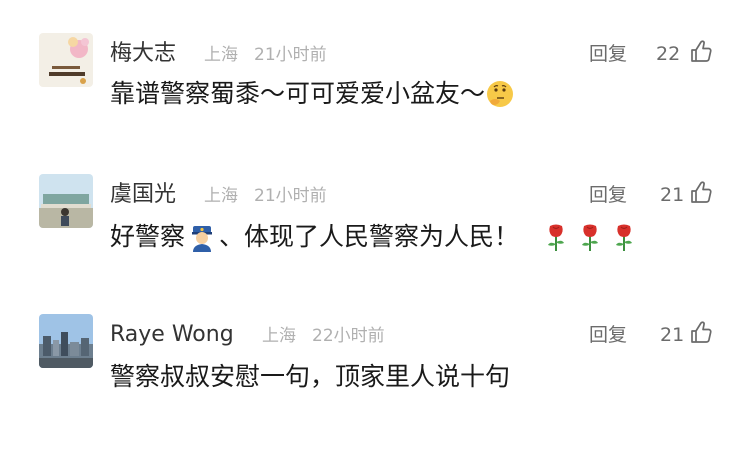  Describe the element at coordinates (369, 236) in the screenshot. I see `comment-text-content: 、体现了人民警察为人民！` at that location.